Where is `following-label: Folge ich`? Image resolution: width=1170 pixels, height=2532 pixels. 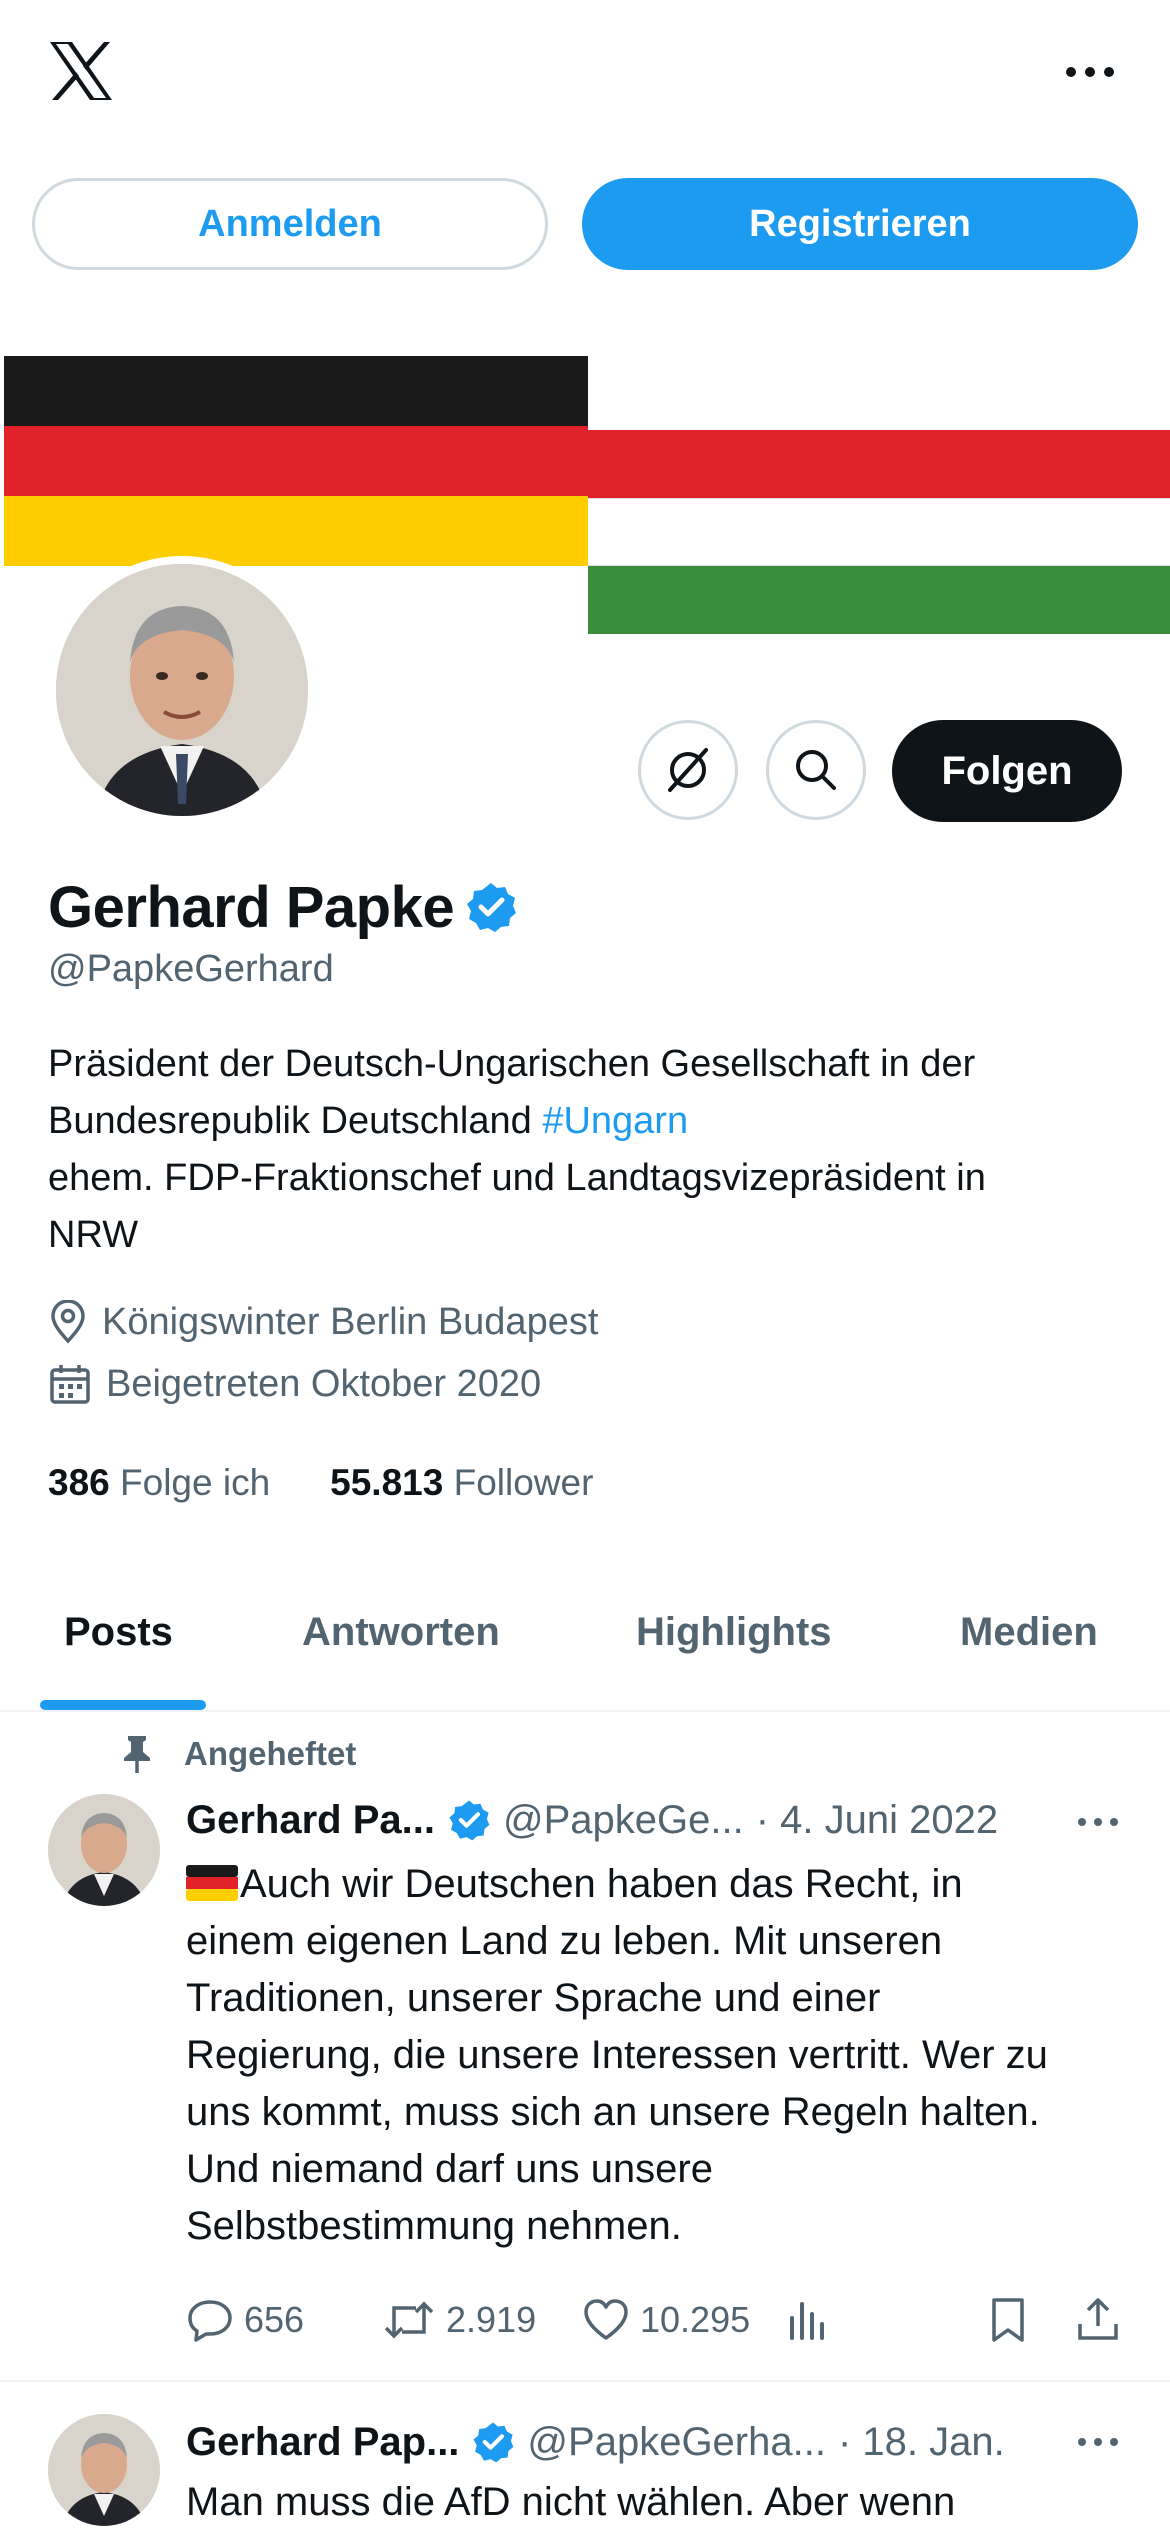 following-label: Folge ich is located at coordinates (195, 1482).